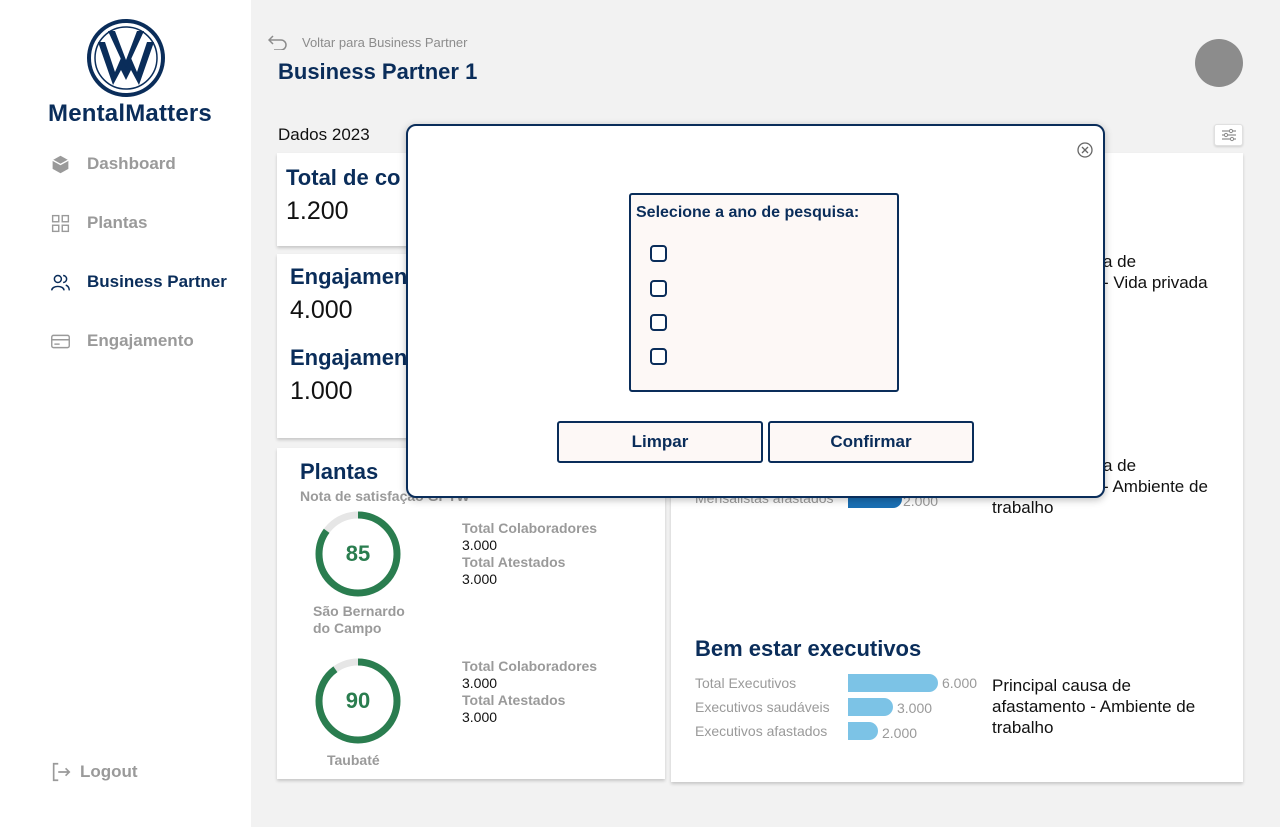  I want to click on executivos-title: Bem estar executivos, so click(808, 648).